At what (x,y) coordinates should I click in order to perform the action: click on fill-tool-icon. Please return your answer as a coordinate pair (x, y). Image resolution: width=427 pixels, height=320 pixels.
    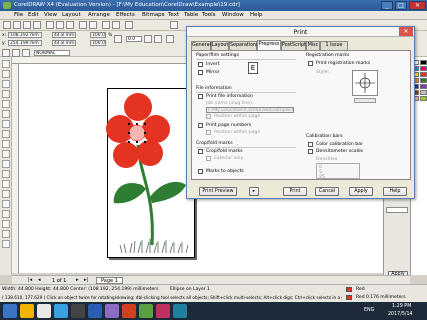
    Looking at the image, I should click on (6, 234).